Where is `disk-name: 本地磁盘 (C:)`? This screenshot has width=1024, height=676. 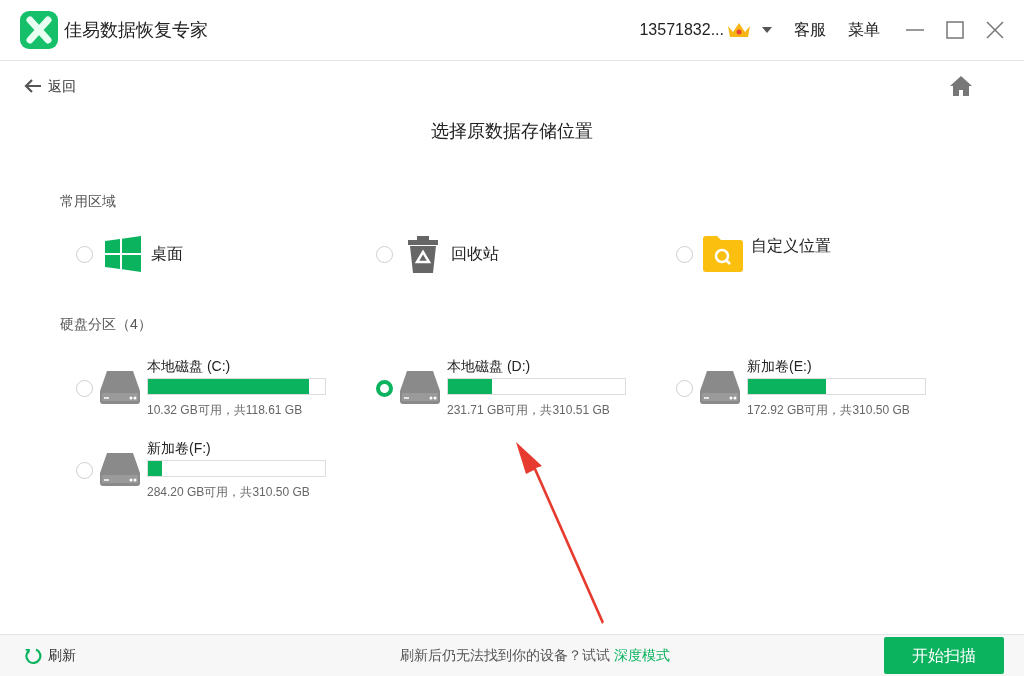
disk-name: 本地磁盘 (C:) is located at coordinates (236, 366).